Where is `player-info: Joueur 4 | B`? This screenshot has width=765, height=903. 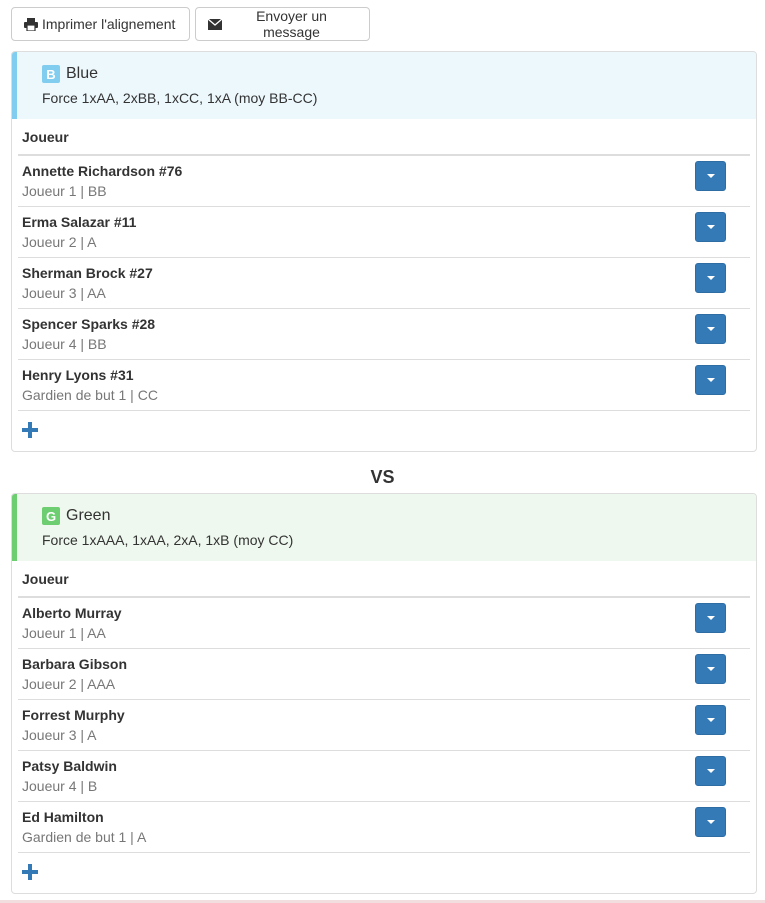 player-info: Joueur 4 | B is located at coordinates (60, 786).